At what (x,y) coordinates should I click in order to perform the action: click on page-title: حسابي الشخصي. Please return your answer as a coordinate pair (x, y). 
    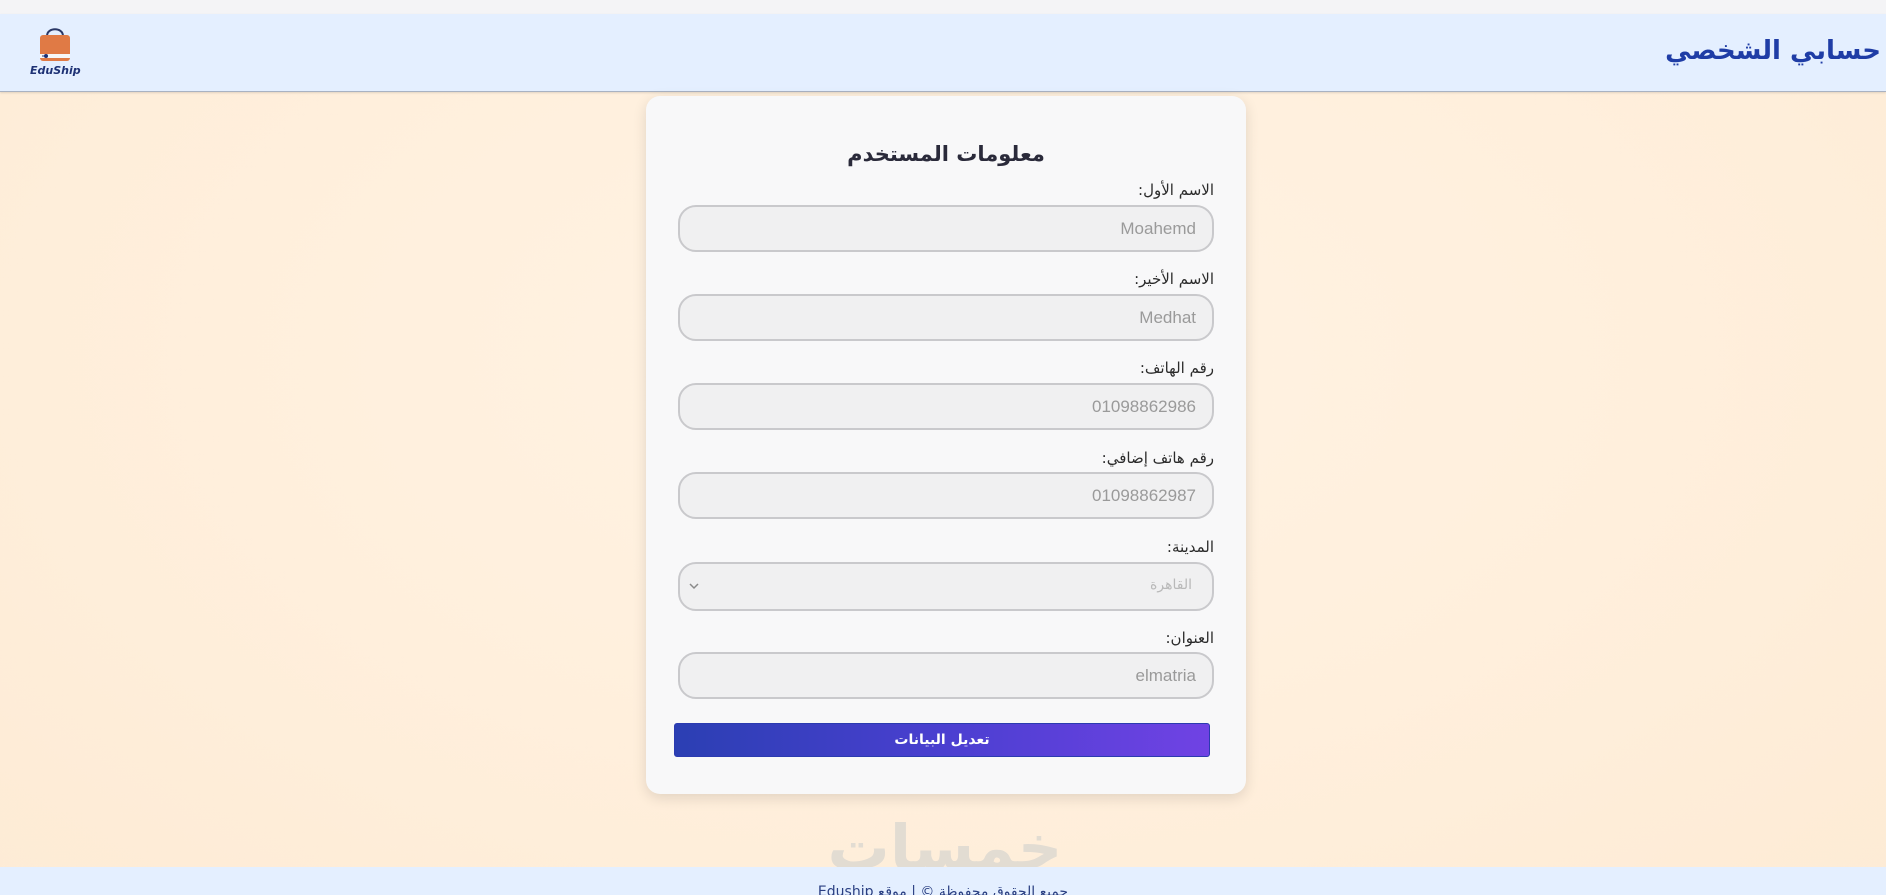
    Looking at the image, I should click on (1773, 51).